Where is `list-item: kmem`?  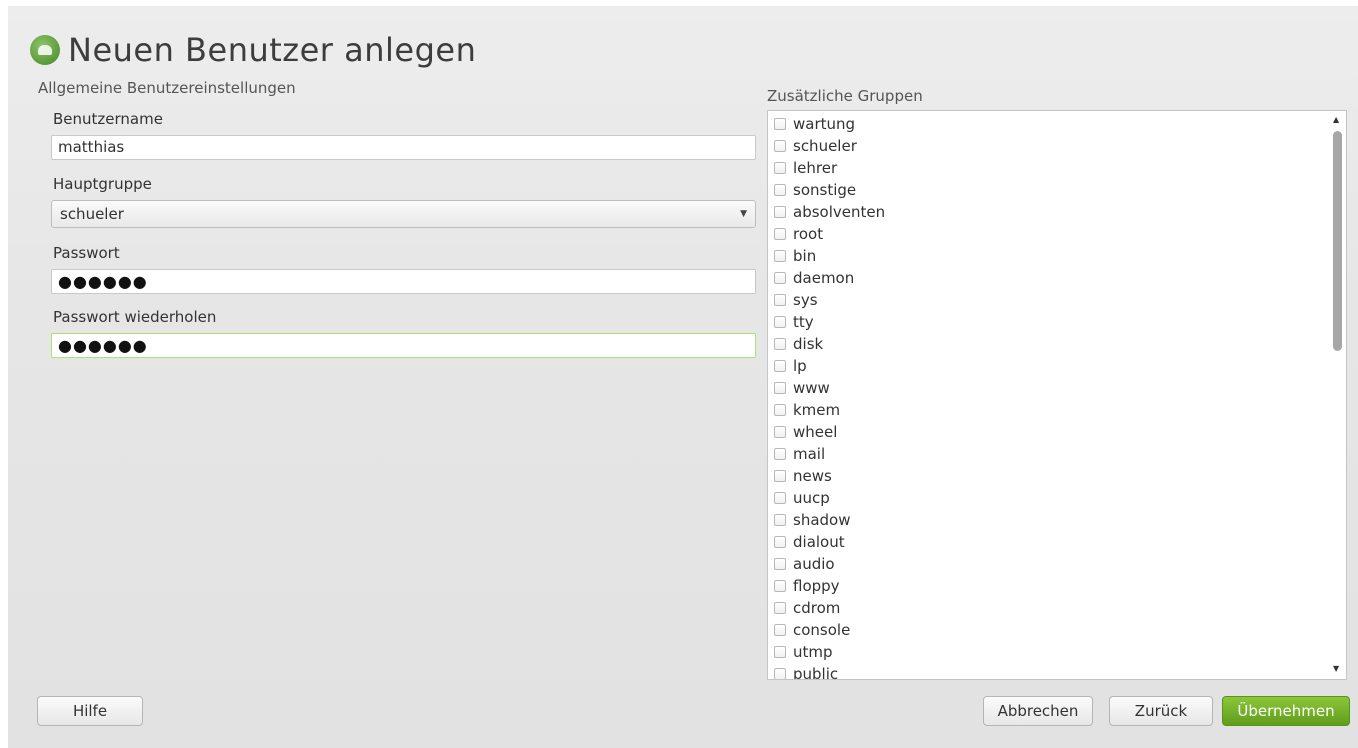 list-item: kmem is located at coordinates (807, 410).